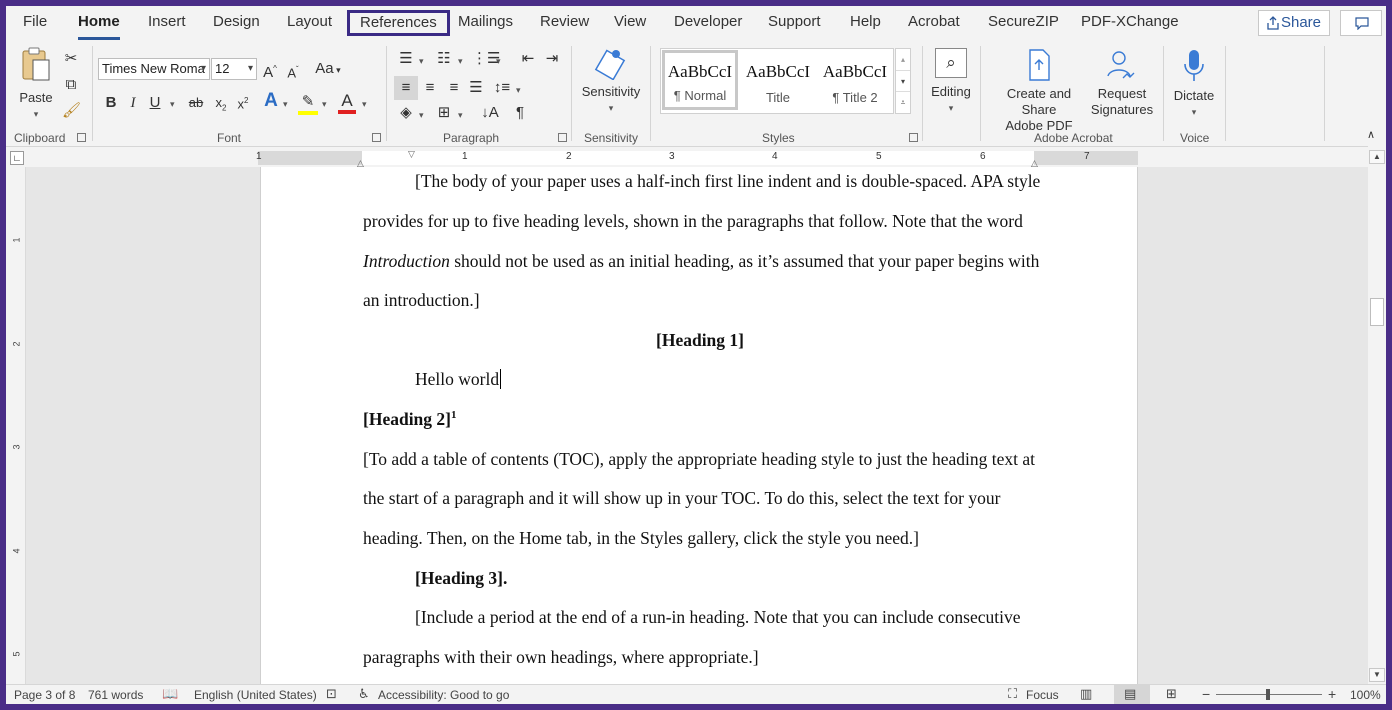  What do you see at coordinates (1377, 312) in the screenshot?
I see `scroll-thumb` at bounding box center [1377, 312].